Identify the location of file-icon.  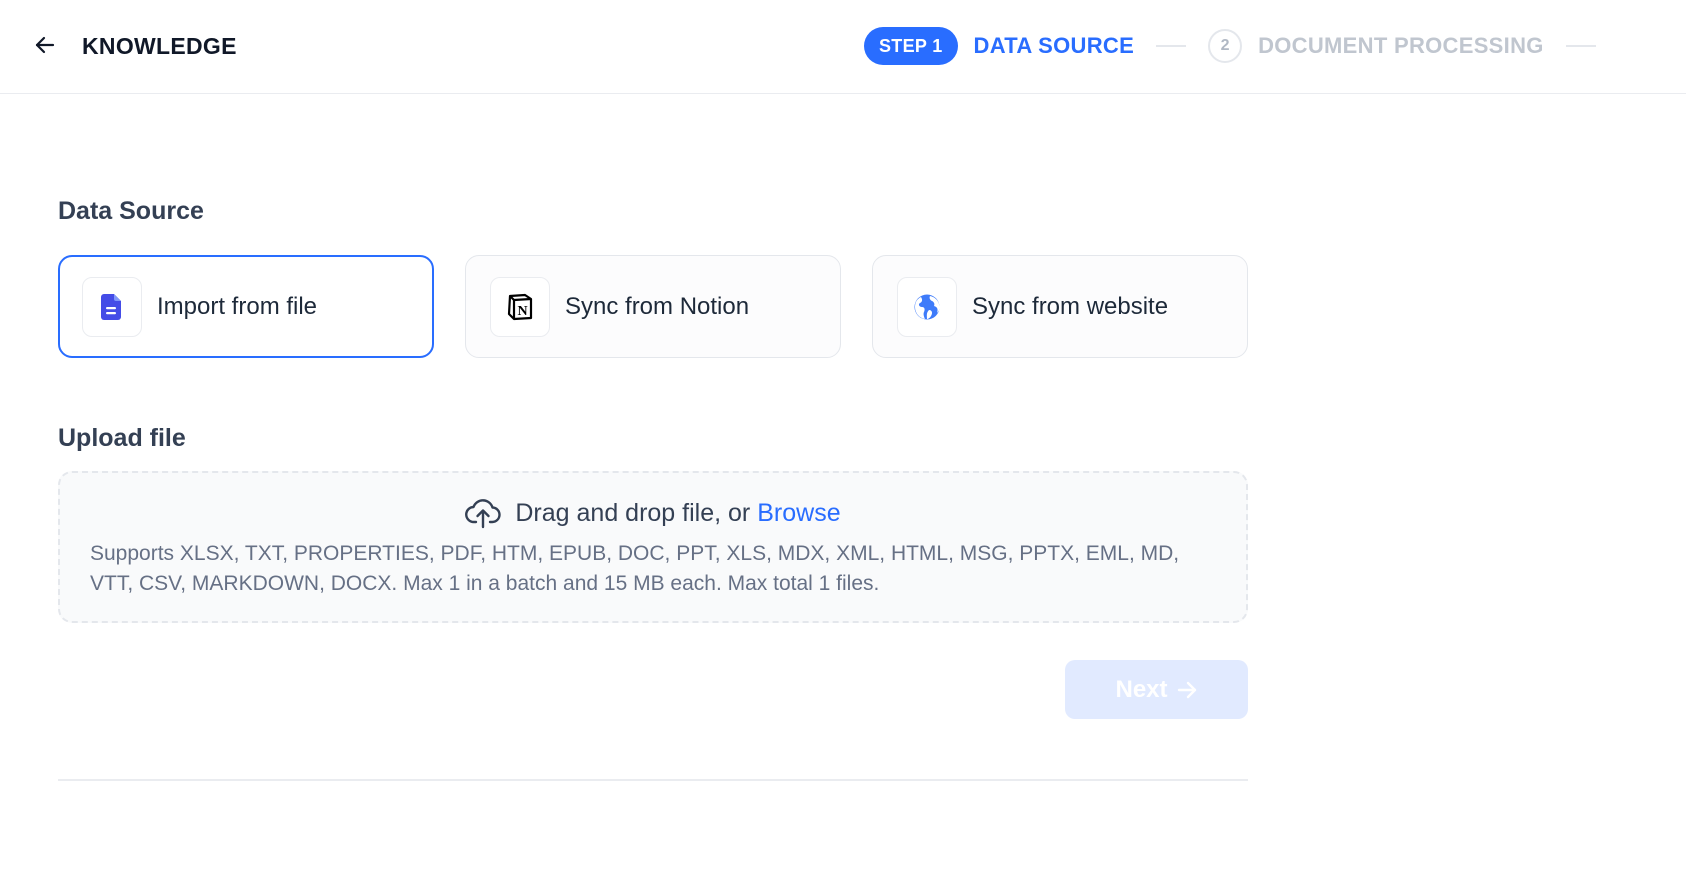
(111, 306).